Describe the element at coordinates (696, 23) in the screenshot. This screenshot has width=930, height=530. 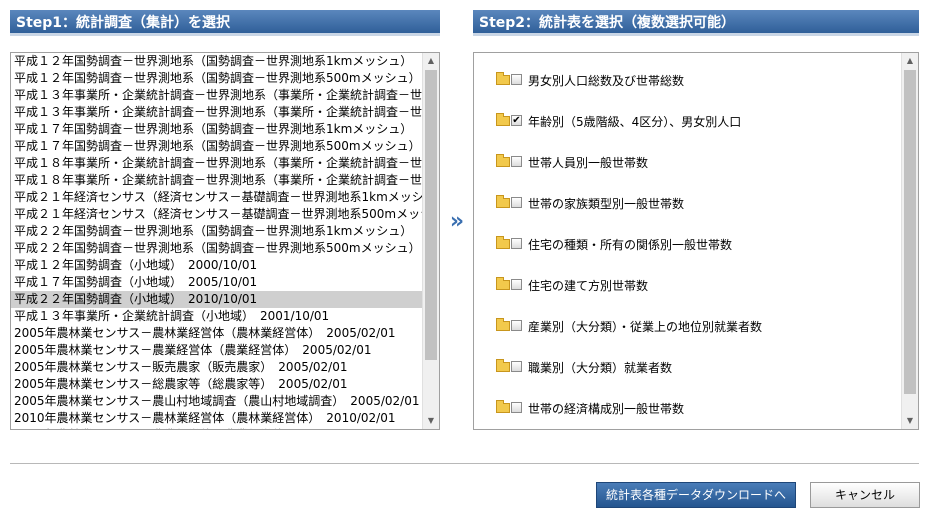
I see `step2-header: Step2：統計表を選択（複数選択可能）` at that location.